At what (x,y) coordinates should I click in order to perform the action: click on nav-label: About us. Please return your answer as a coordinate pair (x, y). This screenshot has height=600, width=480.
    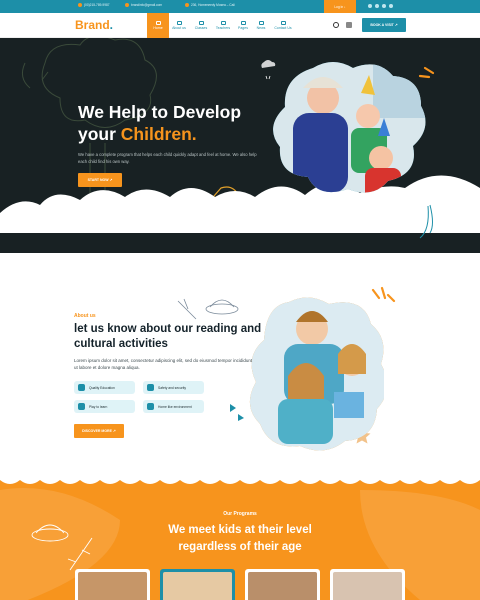
    Looking at the image, I should click on (179, 28).